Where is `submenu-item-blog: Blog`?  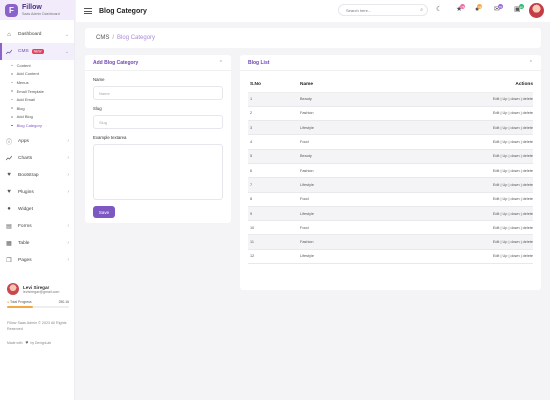 submenu-item-blog: Blog is located at coordinates (42, 108).